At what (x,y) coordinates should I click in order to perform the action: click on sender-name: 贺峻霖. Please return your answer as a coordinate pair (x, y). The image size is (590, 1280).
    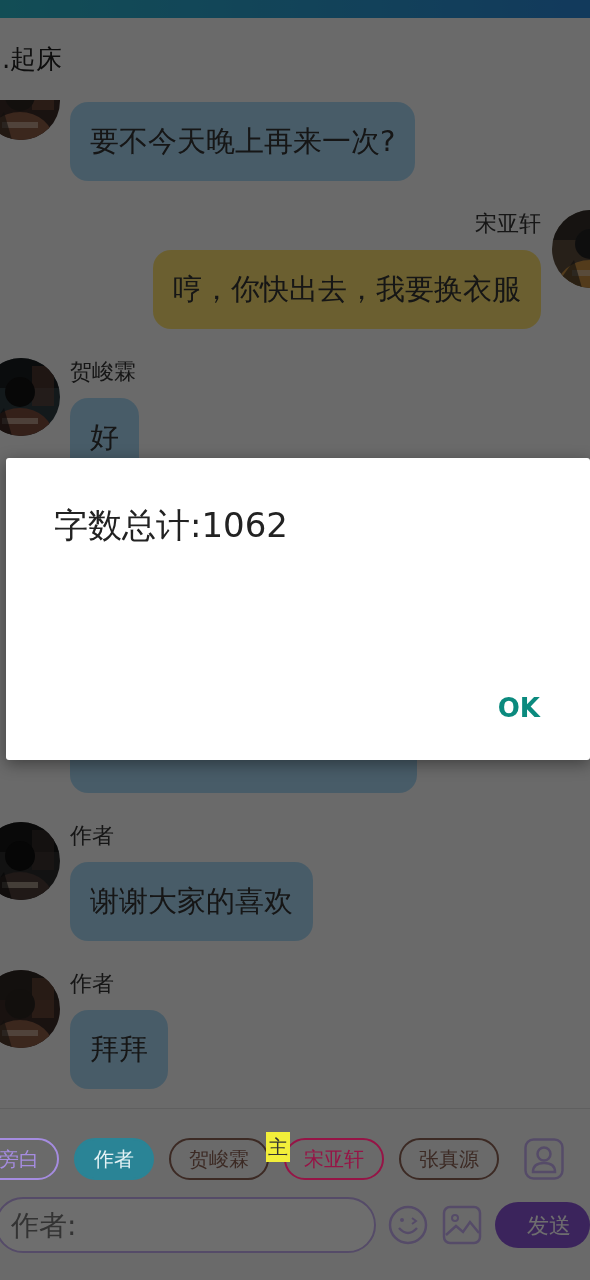
    Looking at the image, I should click on (103, 372).